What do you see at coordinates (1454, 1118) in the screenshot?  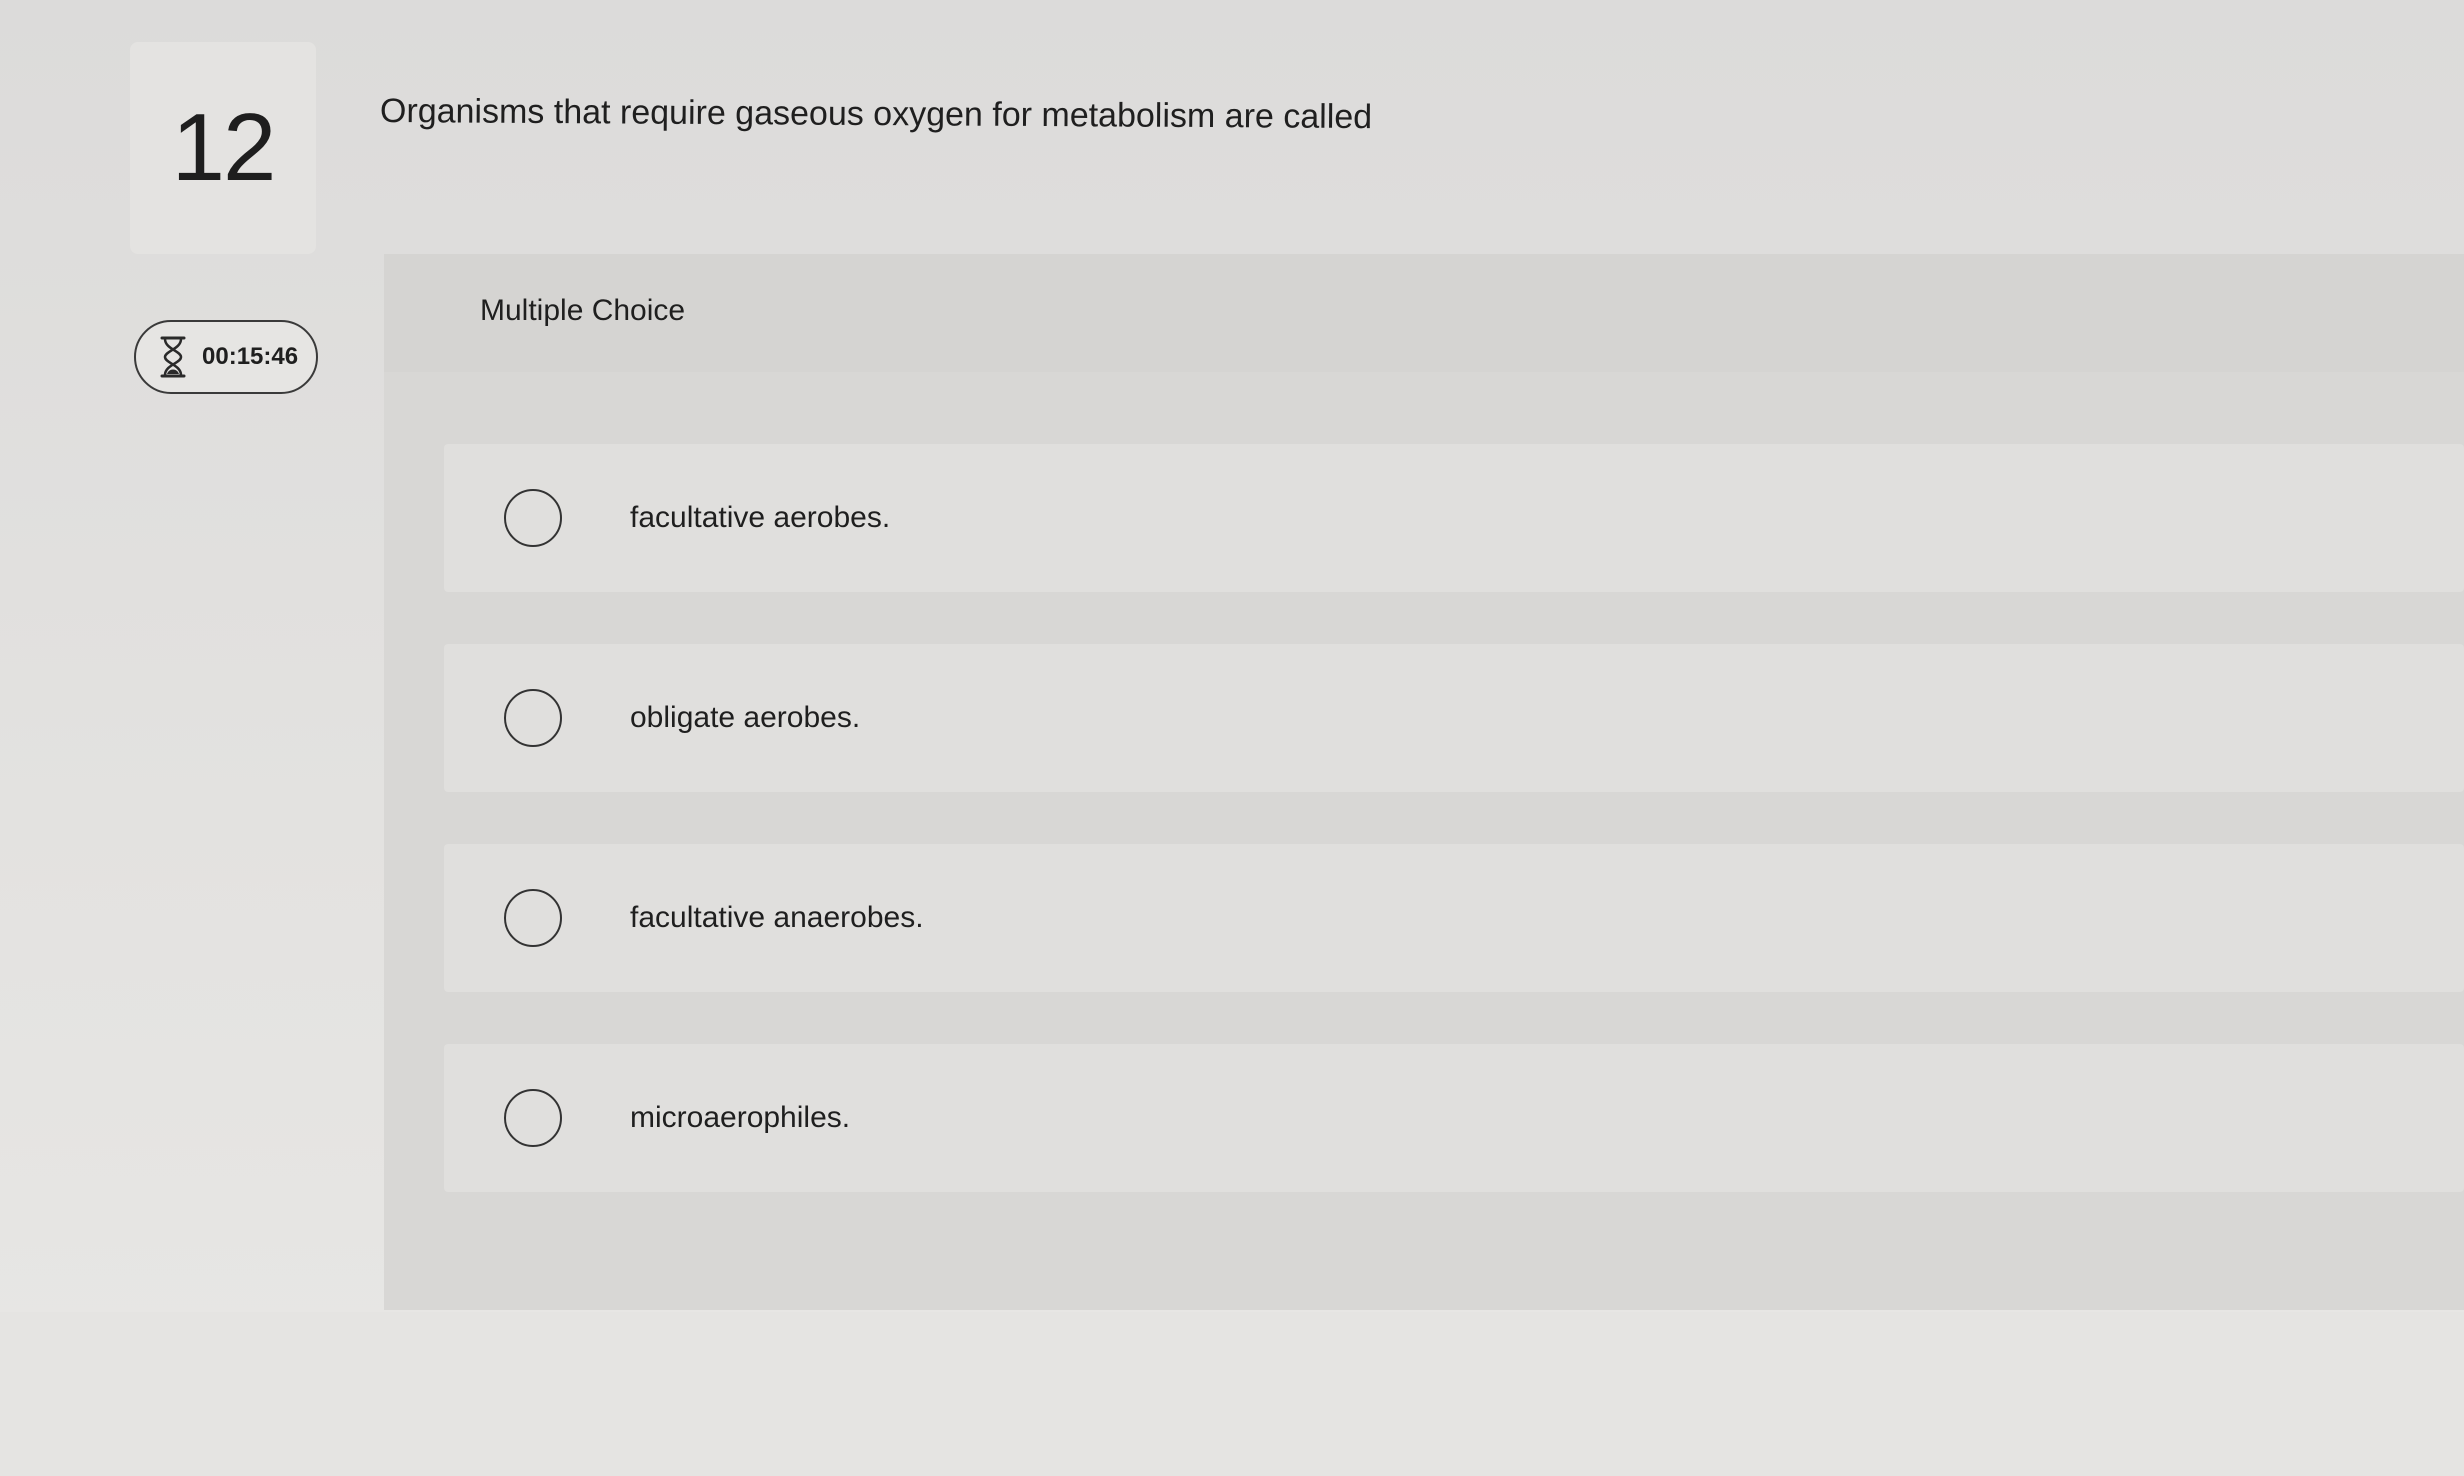 I see `answer-option: microaerophiles.` at bounding box center [1454, 1118].